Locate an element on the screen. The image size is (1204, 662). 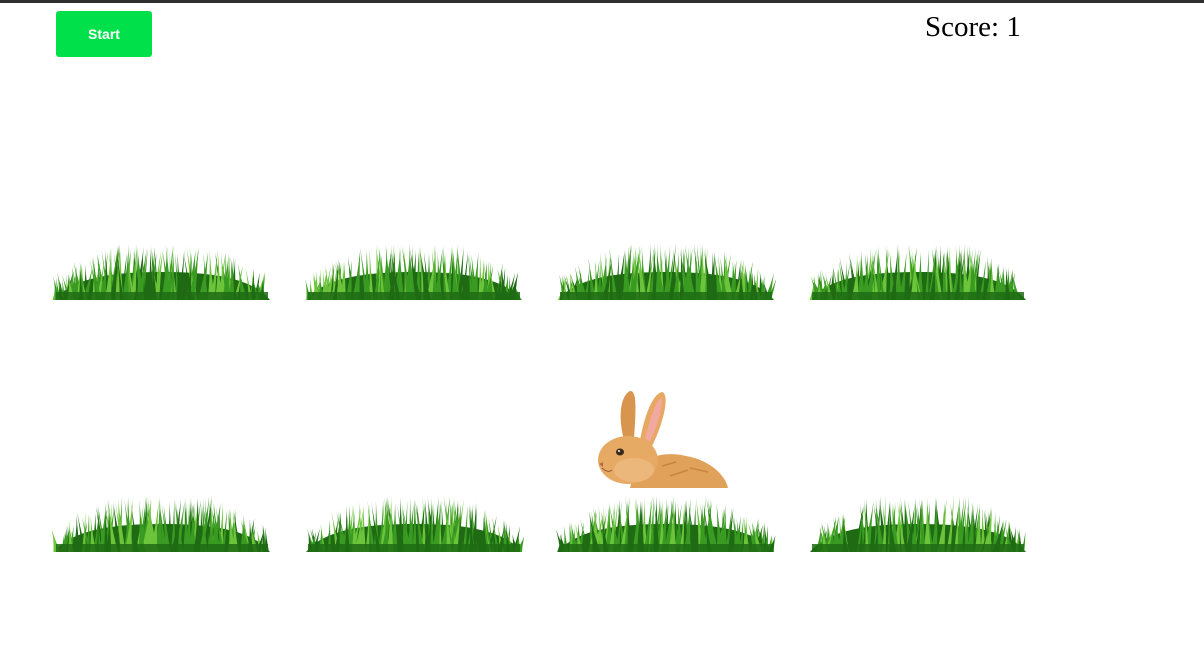
start-button: Start is located at coordinates (104, 34).